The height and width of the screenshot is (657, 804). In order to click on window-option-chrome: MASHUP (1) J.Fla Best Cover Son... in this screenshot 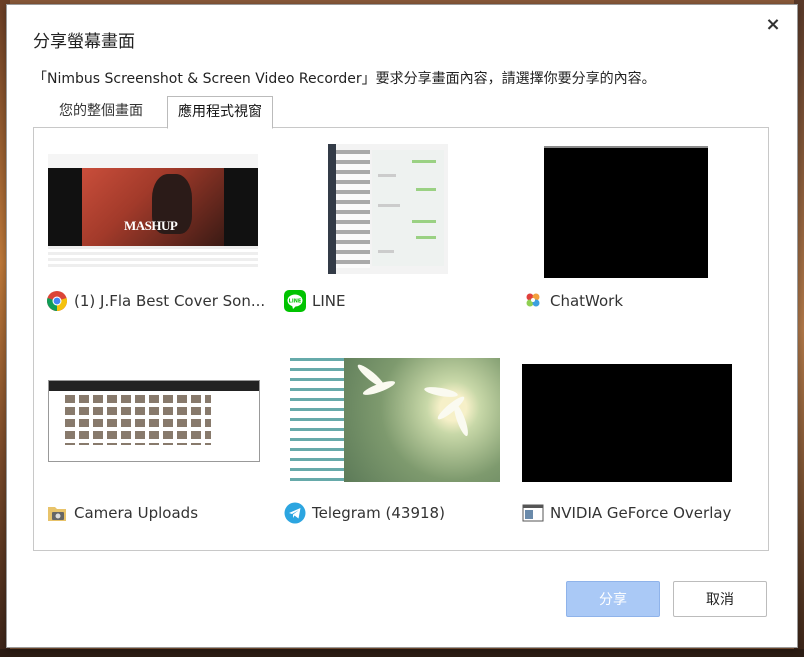, I will do `click(161, 239)`.